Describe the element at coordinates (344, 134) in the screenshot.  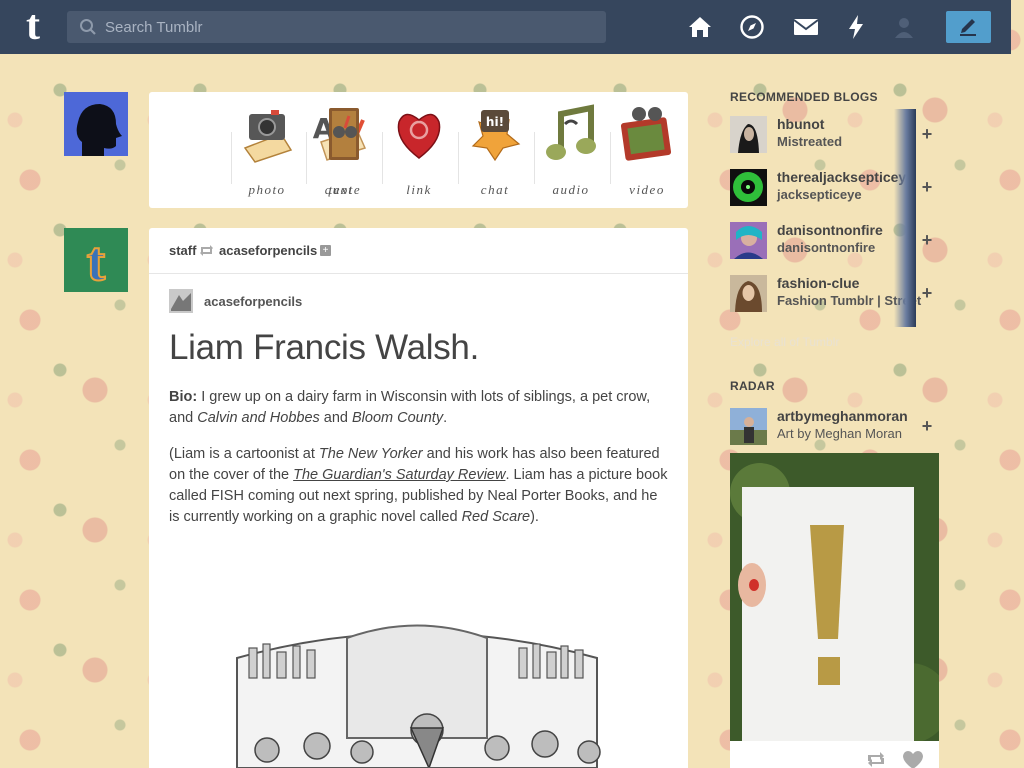
I see `quote-book-icon` at that location.